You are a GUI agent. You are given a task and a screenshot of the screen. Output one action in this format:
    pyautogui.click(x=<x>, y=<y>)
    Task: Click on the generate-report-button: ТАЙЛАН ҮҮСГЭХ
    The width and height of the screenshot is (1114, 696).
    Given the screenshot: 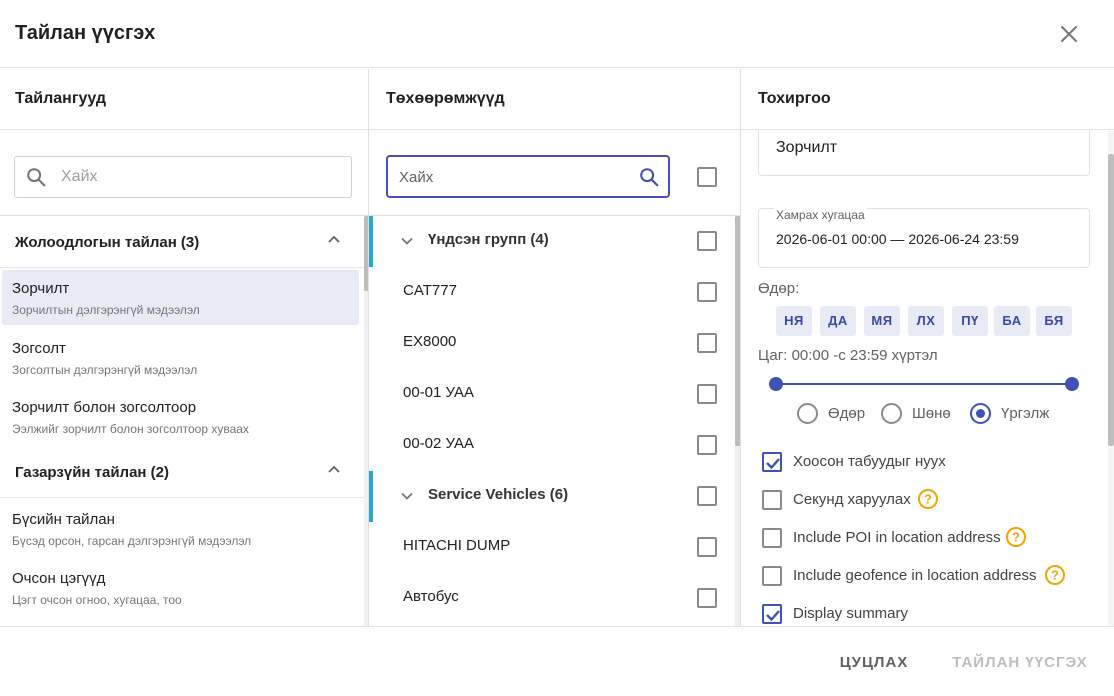 What is the action you would take?
    pyautogui.click(x=1020, y=663)
    